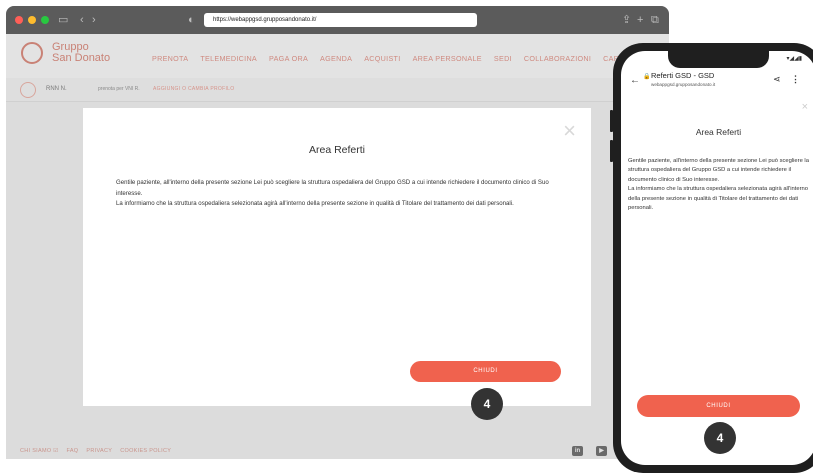 The height and width of the screenshot is (473, 813). Describe the element at coordinates (557, 58) in the screenshot. I see `nav-collaborazioni: COLLABORAZIONI` at that location.